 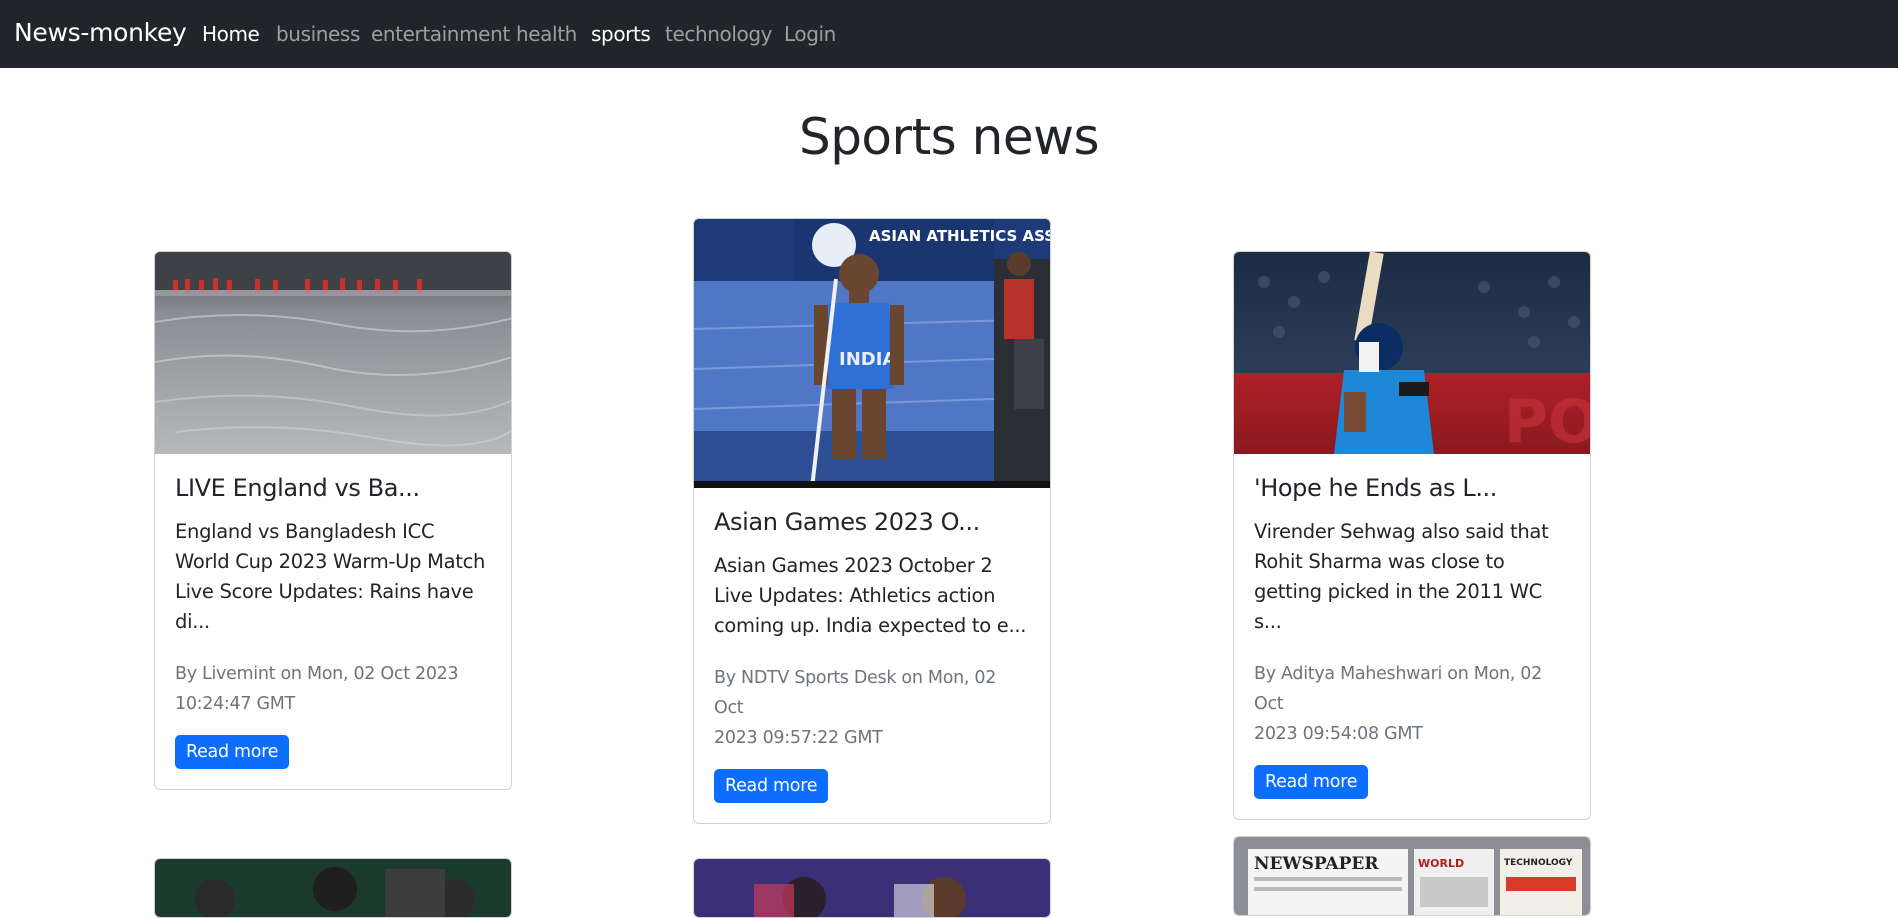 I want to click on image-banner-text: ASIAN ATHLETICS ASSOCIATION, so click(x=959, y=236).